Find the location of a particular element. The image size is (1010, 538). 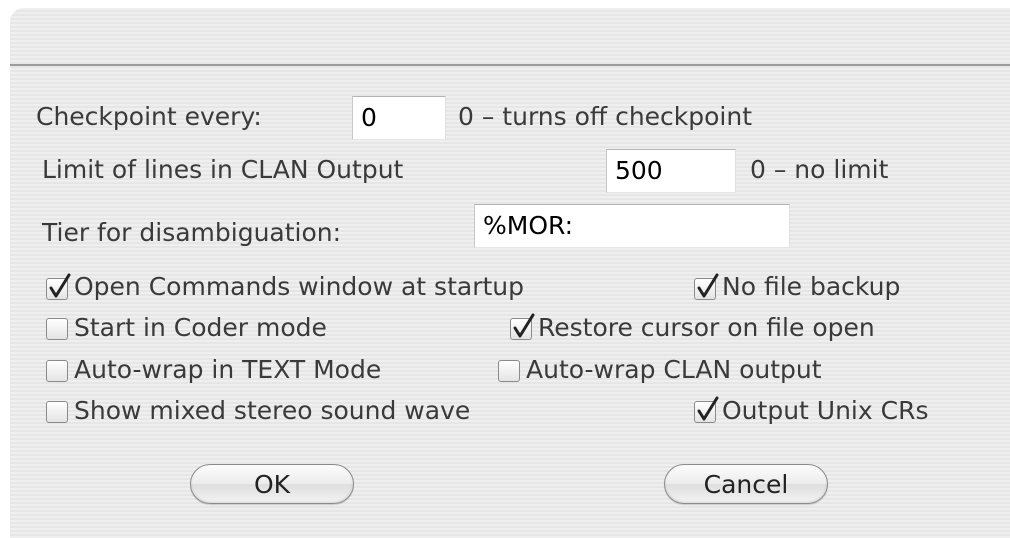

limit-lines-input: 500 is located at coordinates (671, 171).